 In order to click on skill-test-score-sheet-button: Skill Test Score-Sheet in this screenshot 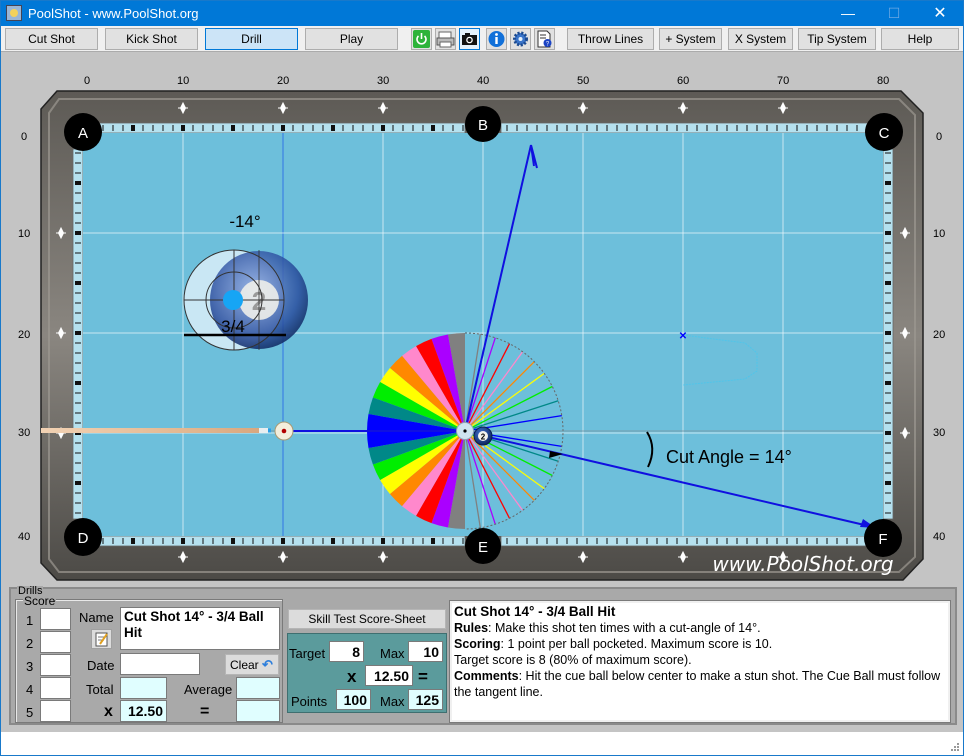, I will do `click(367, 619)`.